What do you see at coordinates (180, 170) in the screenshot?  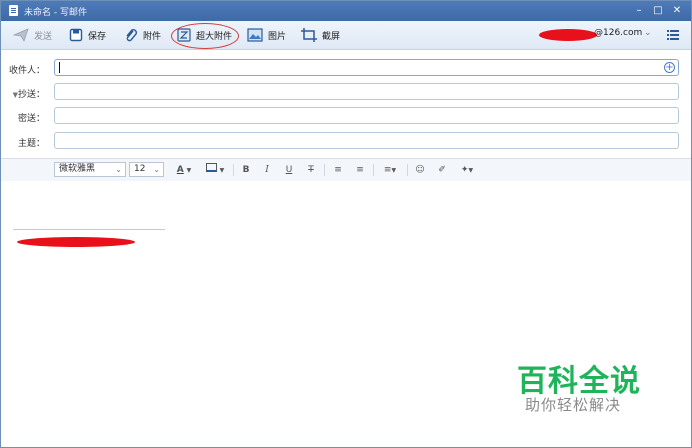 I see `font-color-icon: A` at bounding box center [180, 170].